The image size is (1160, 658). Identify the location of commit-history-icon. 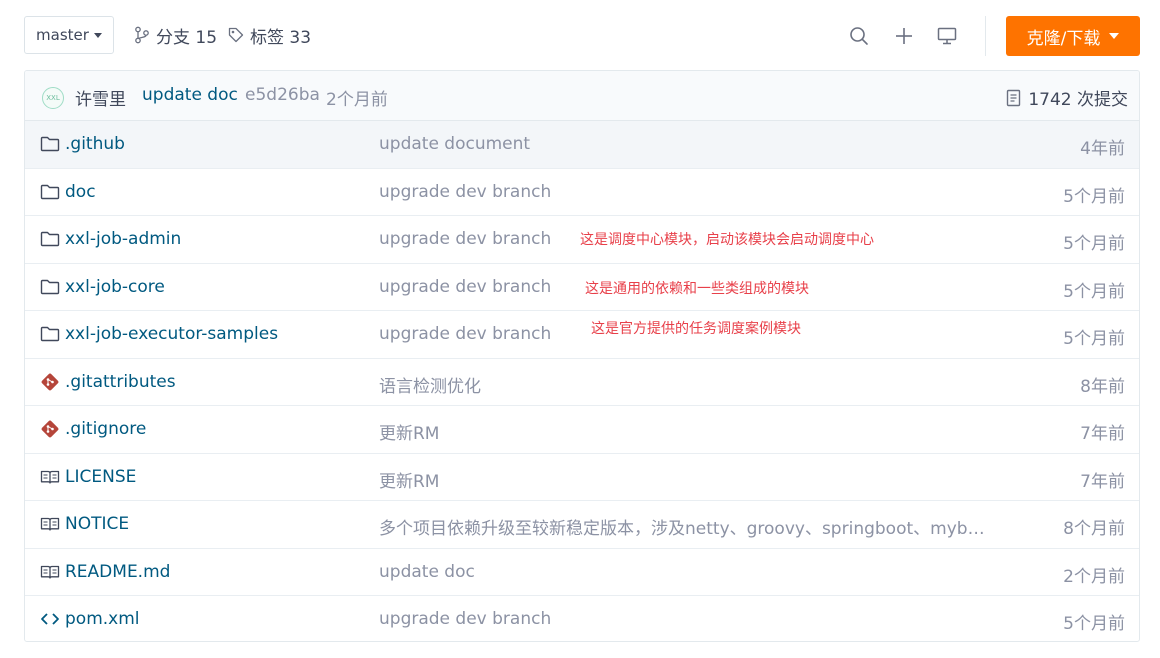
(1014, 97).